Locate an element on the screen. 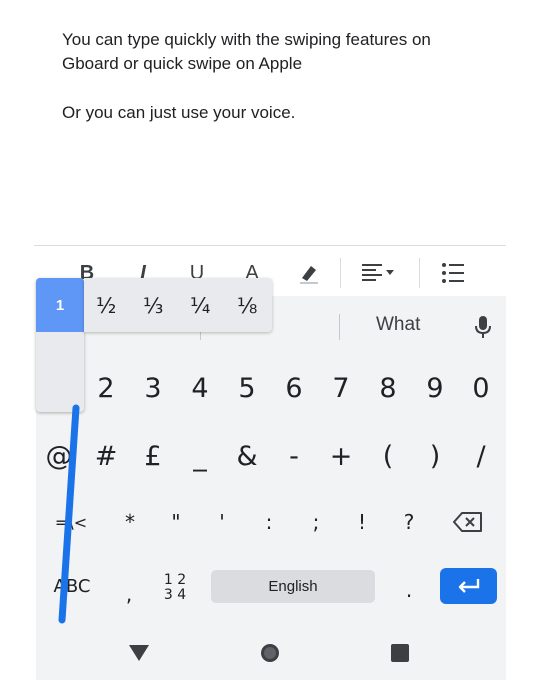 The width and height of the screenshot is (540, 680). key-4: 4 is located at coordinates (200, 388).